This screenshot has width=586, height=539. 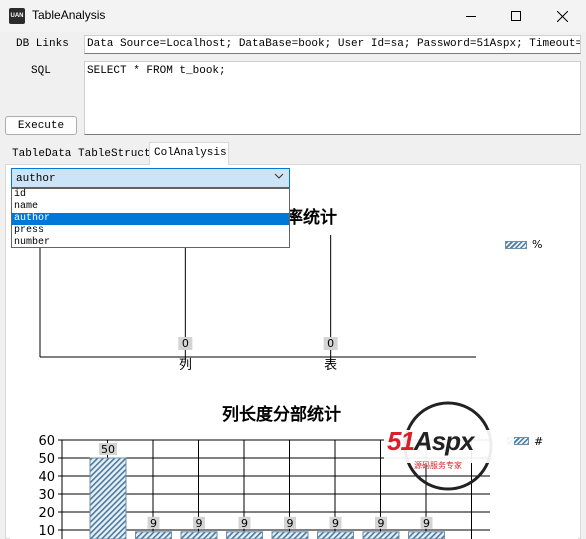 What do you see at coordinates (150, 231) in the screenshot?
I see `dropdown-option: press` at bounding box center [150, 231].